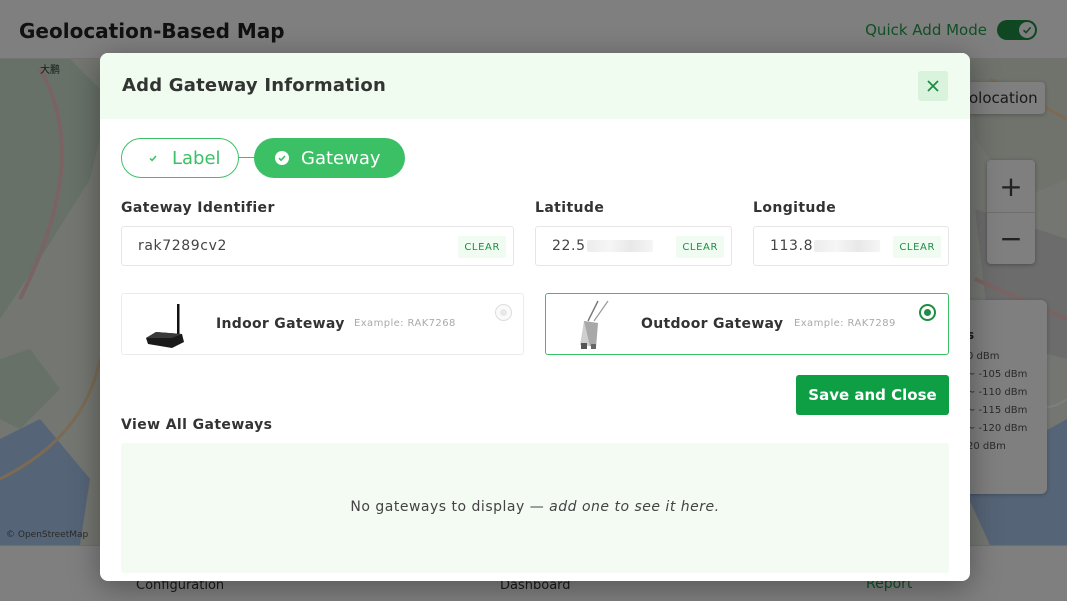 This screenshot has width=1067, height=601. I want to click on step-indicator: Label Gateway, so click(271, 158).